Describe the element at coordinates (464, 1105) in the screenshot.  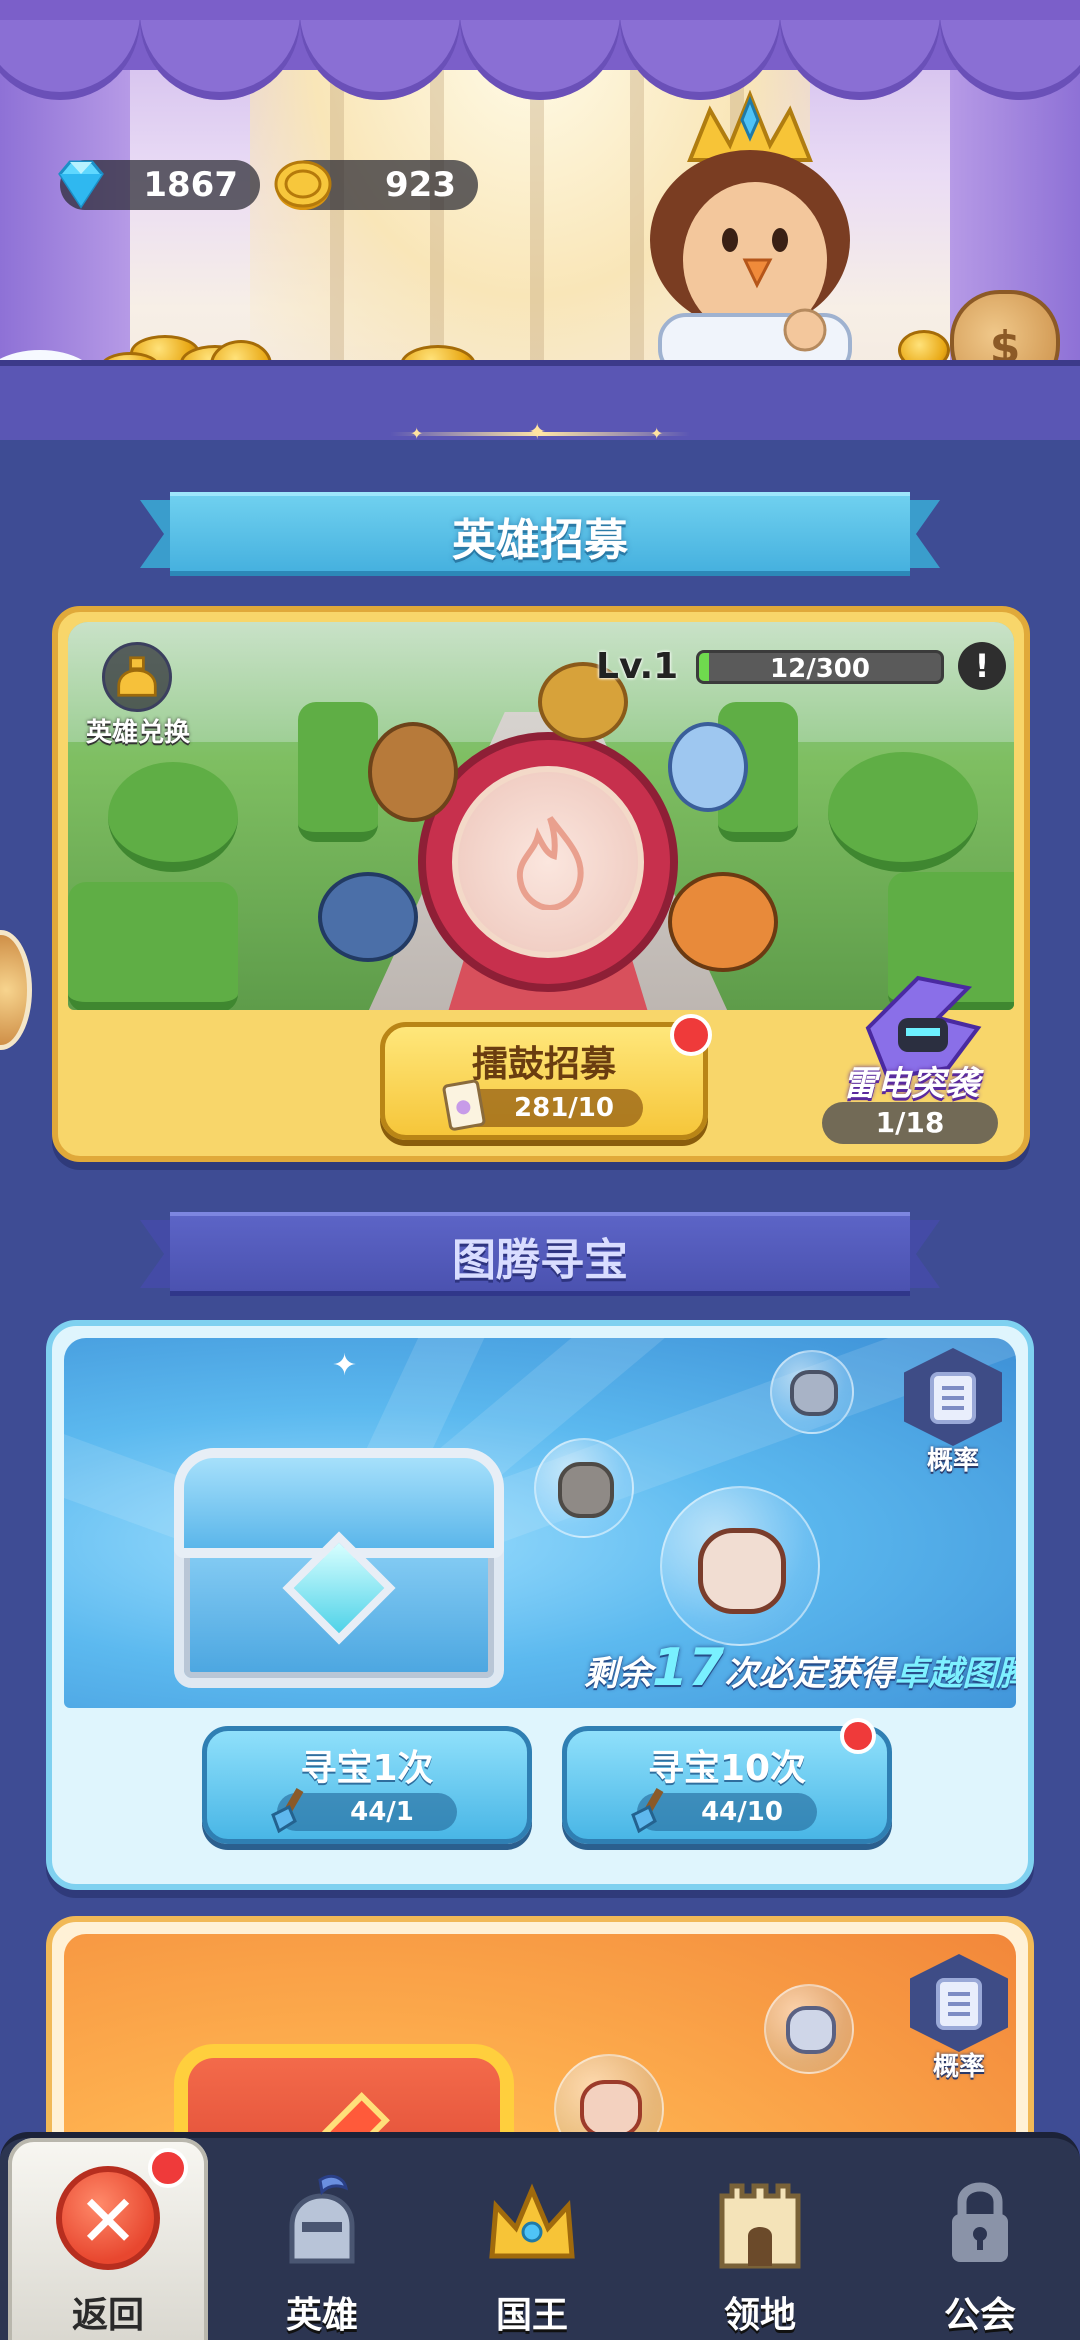
I see `scroll-icon` at that location.